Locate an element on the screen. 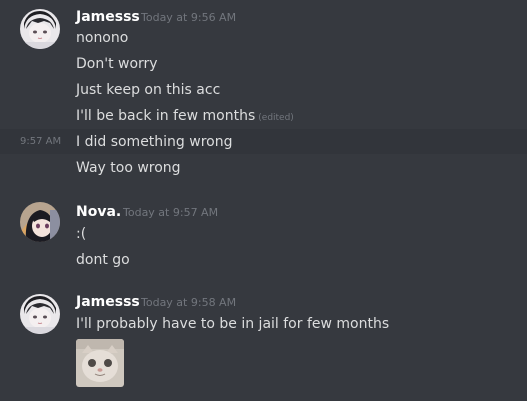 The height and width of the screenshot is (401, 527). message-timestamp: Today at 9:58 AM is located at coordinates (189, 302).